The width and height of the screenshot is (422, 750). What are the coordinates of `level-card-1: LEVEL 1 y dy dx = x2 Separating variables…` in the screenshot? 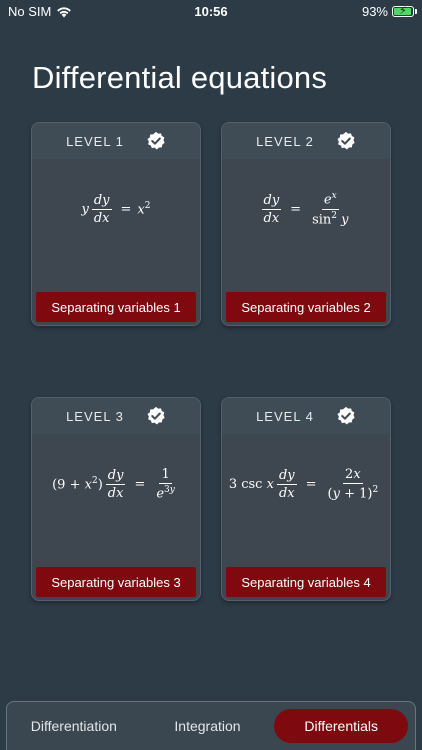 It's located at (116, 224).